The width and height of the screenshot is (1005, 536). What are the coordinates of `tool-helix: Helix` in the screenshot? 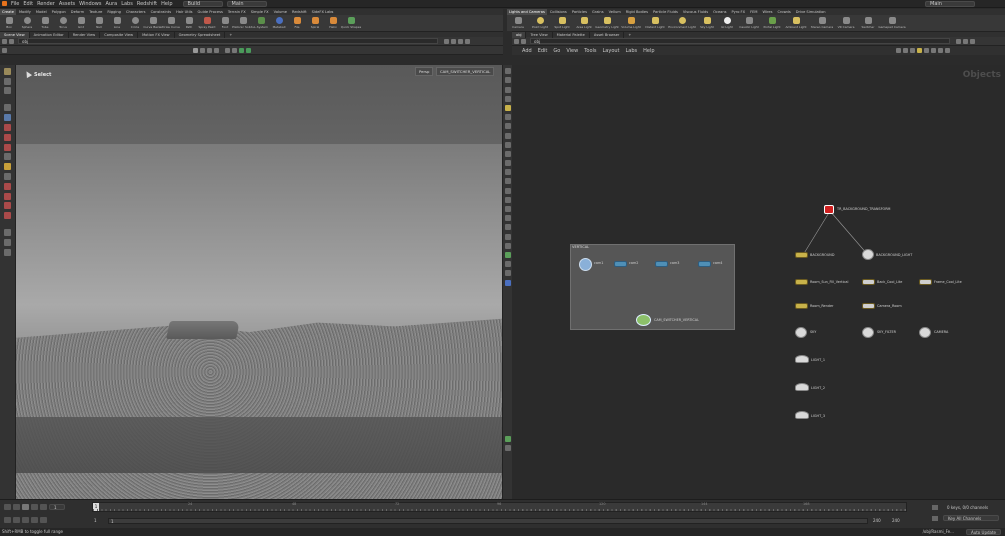 It's located at (333, 23).